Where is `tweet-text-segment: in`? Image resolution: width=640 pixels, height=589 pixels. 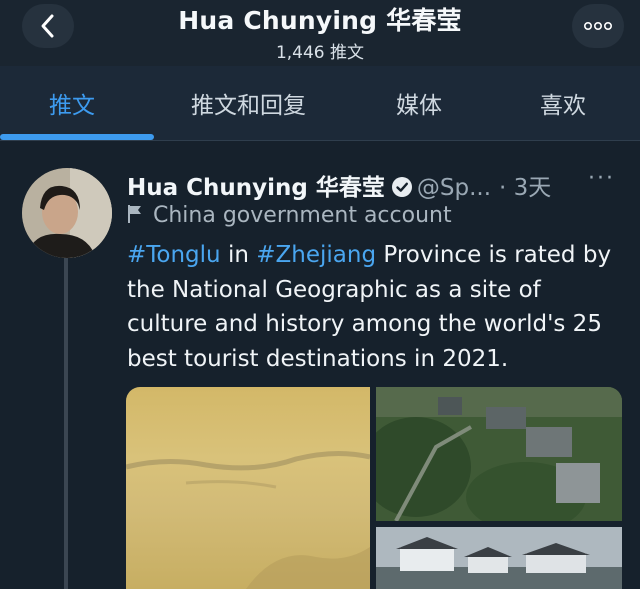 tweet-text-segment: in is located at coordinates (238, 255).